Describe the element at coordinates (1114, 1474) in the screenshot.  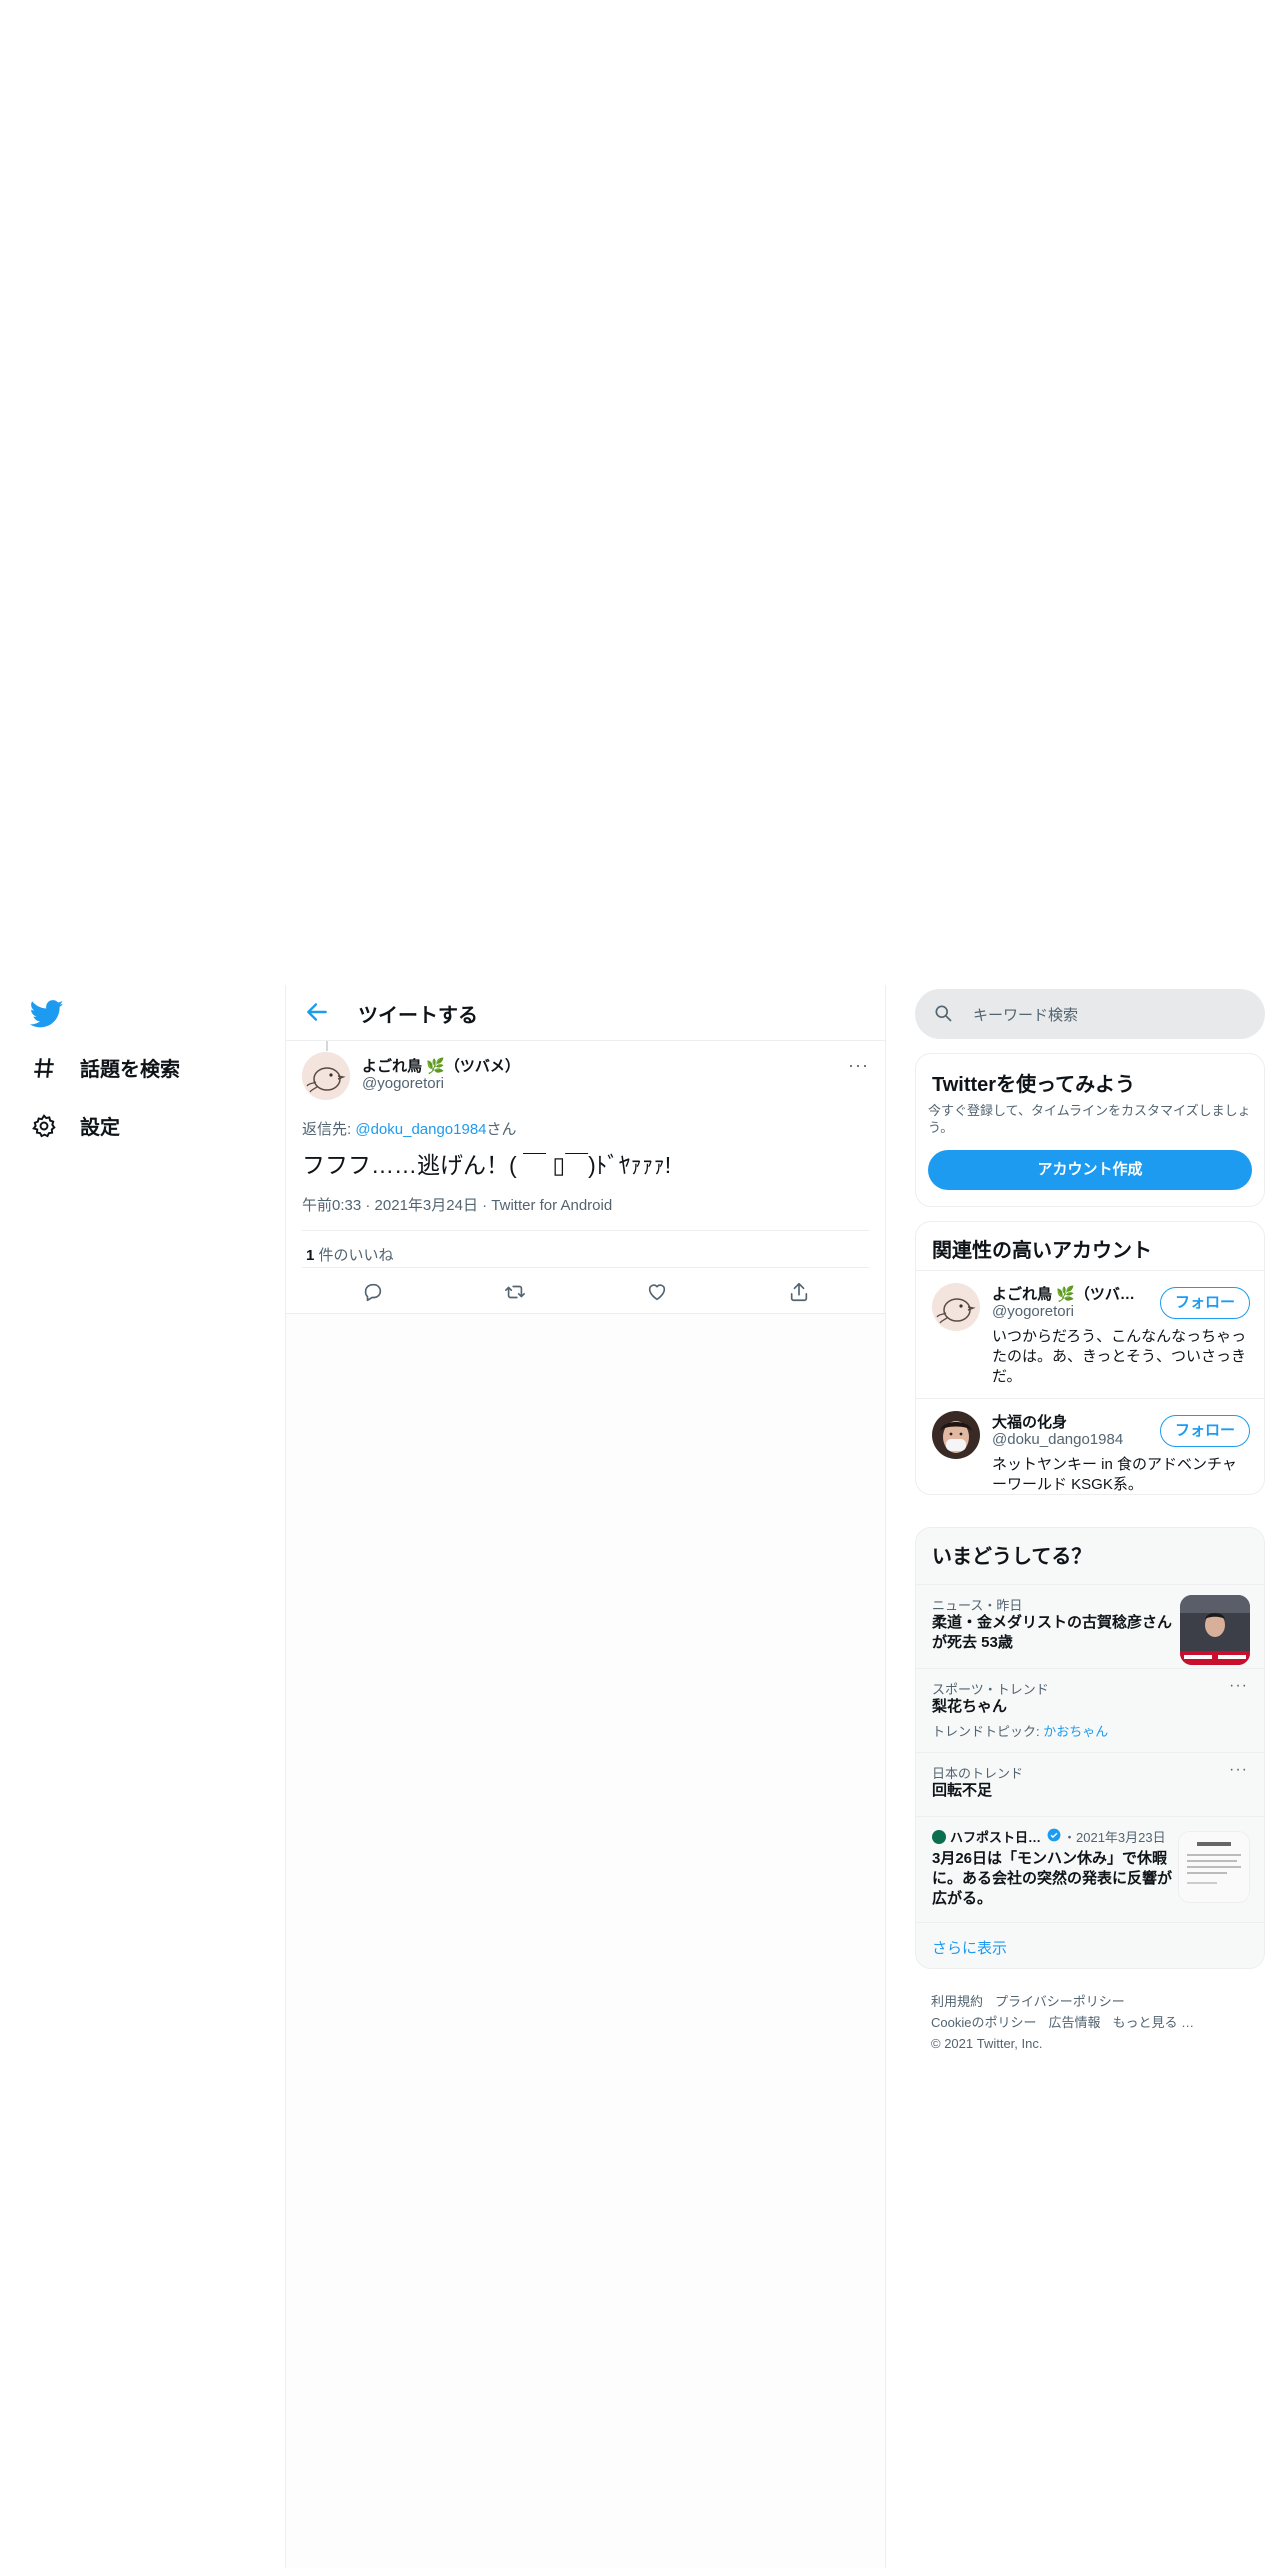
I see `account-bio: ネットヤンキー in 食のアドベンチャーワールド KSGK系。` at that location.